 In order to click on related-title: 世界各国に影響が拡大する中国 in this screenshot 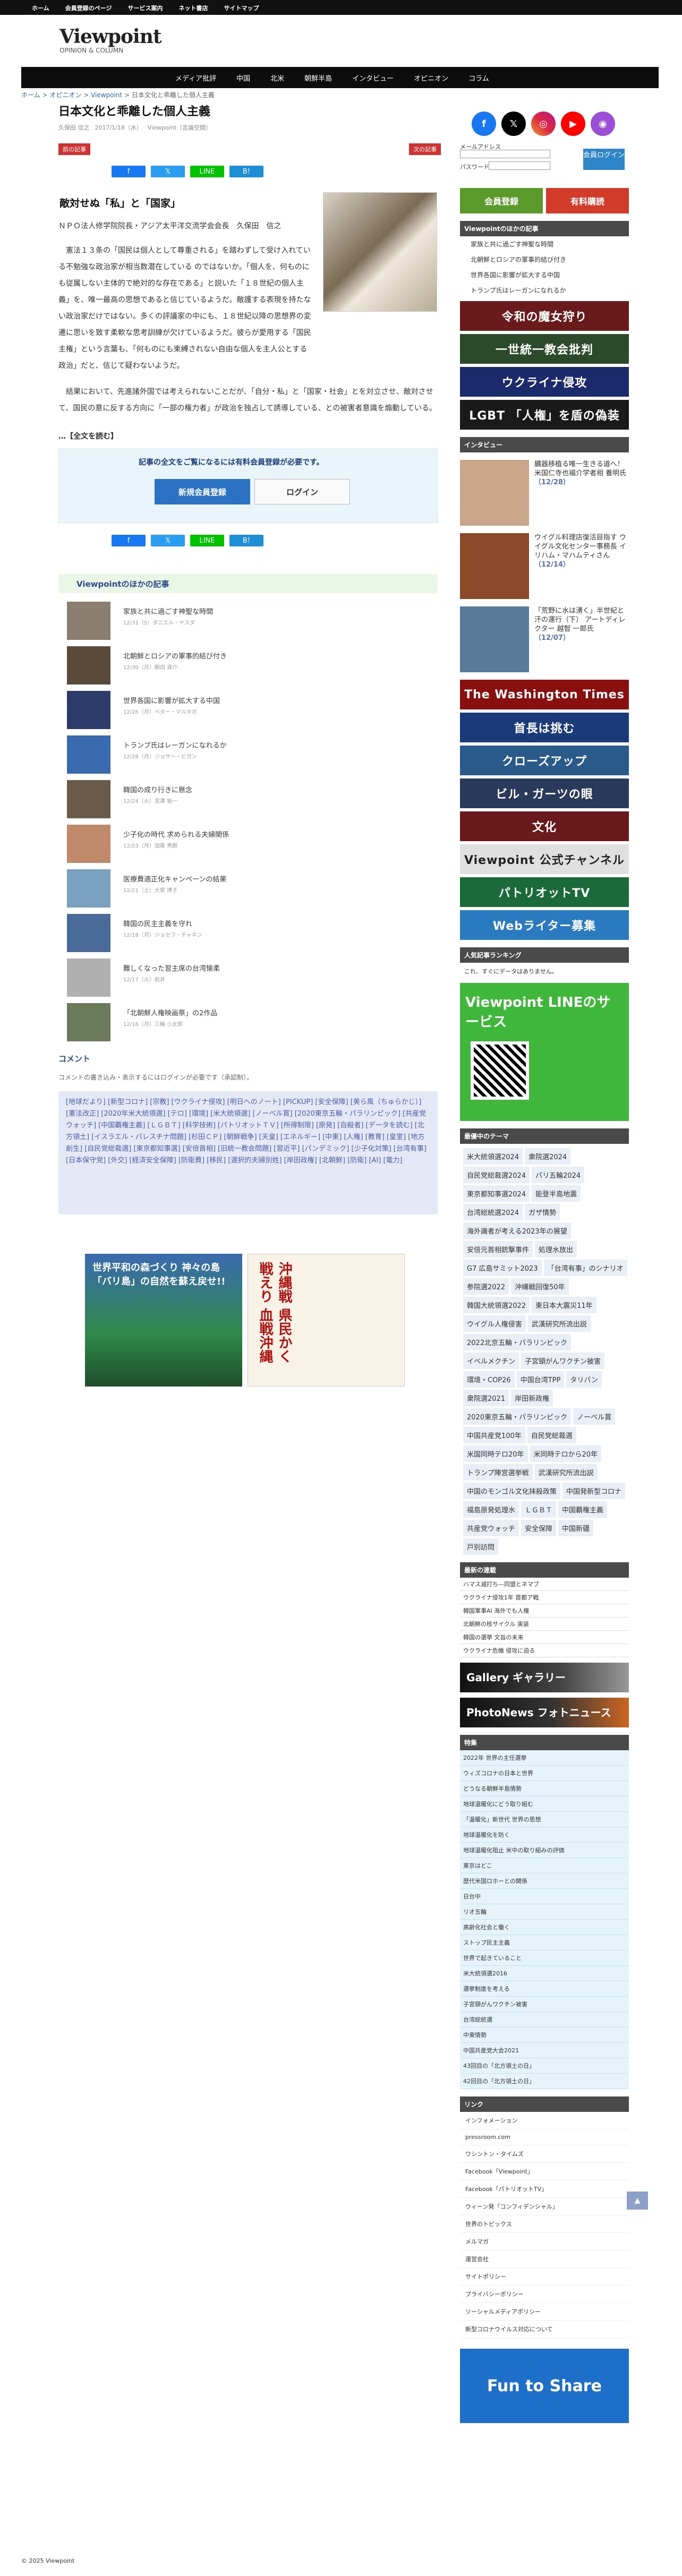, I will do `click(171, 700)`.